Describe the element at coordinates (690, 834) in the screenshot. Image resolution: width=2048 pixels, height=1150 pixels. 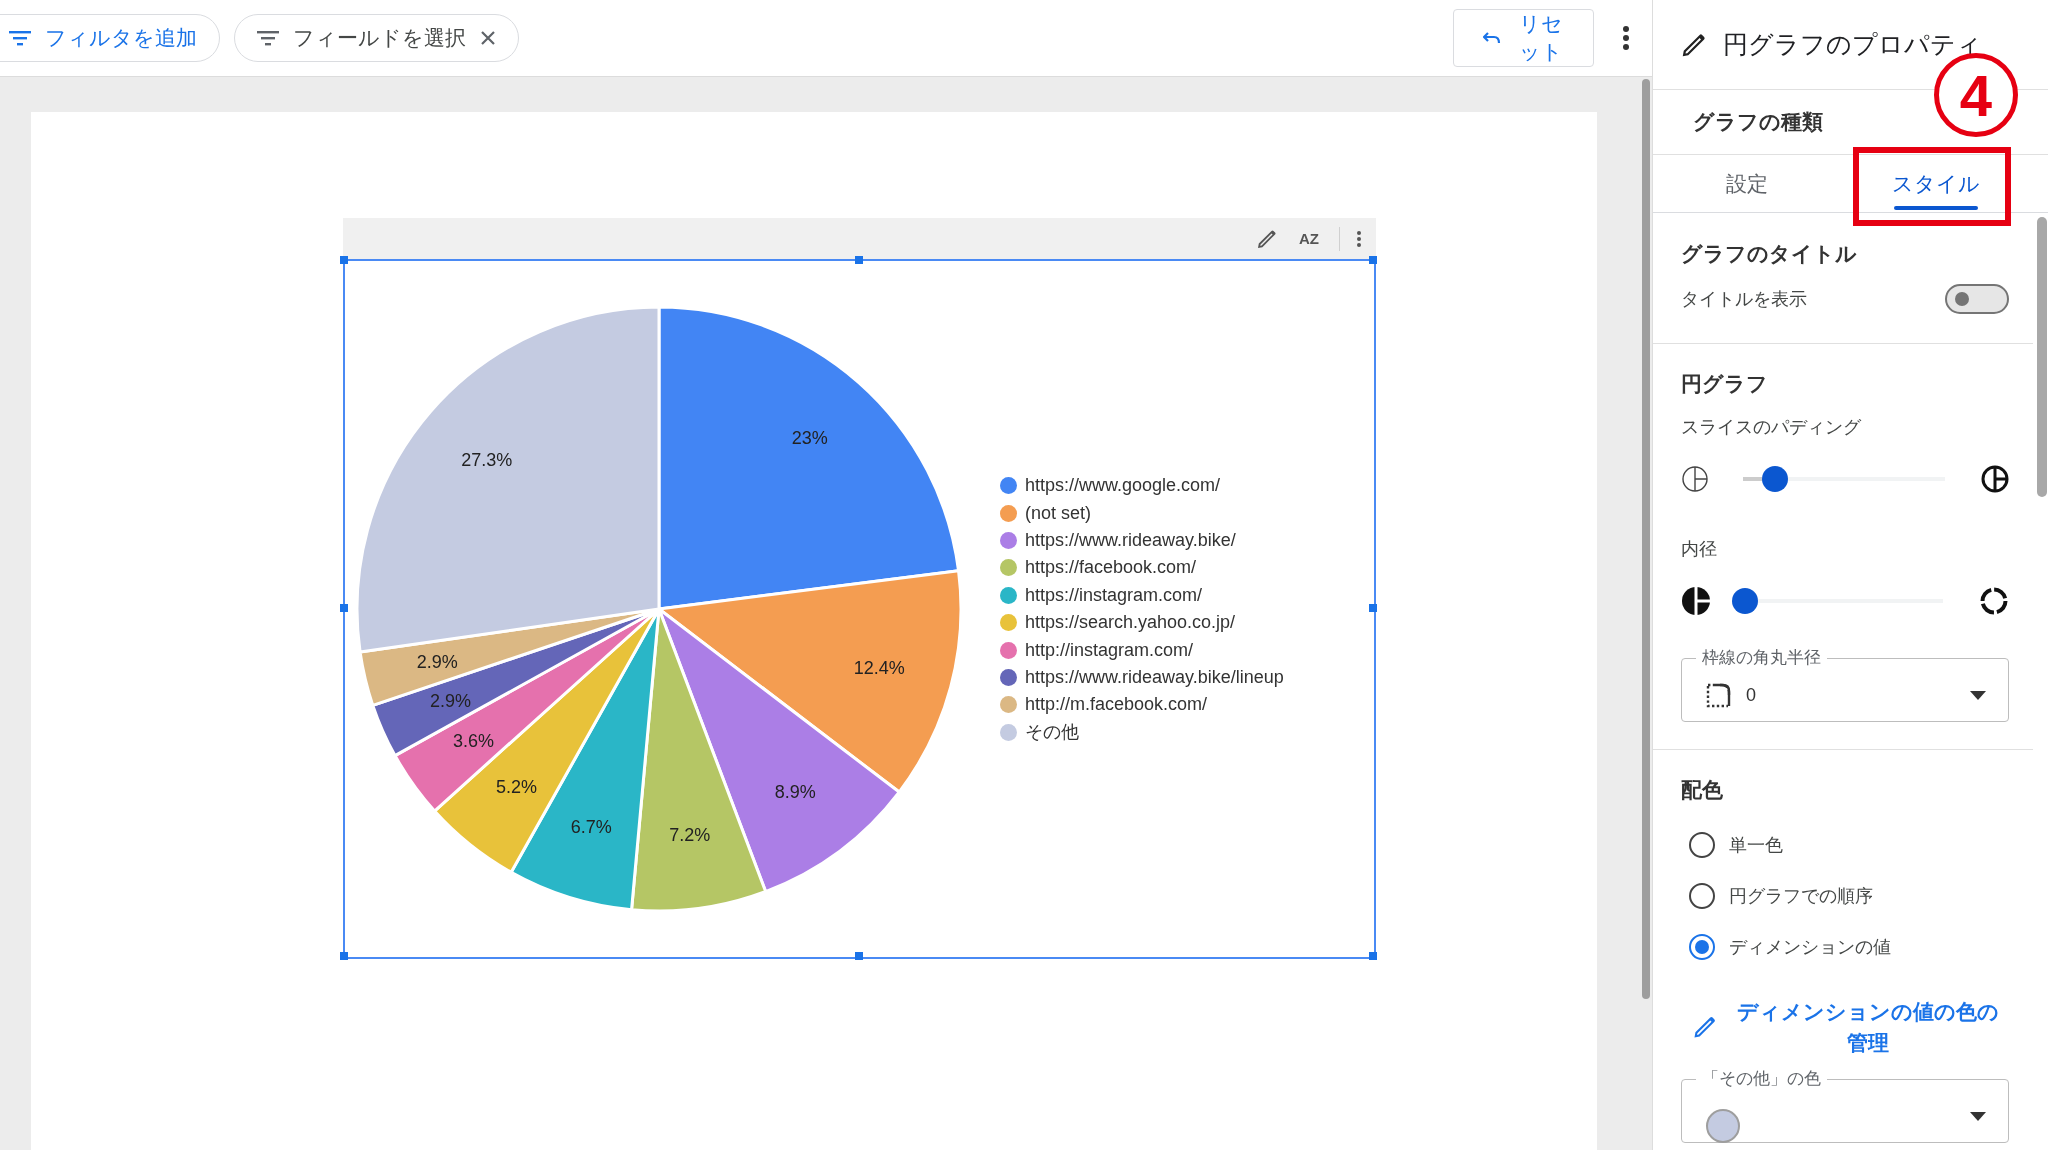
I see `slice-label: 7.2%` at that location.